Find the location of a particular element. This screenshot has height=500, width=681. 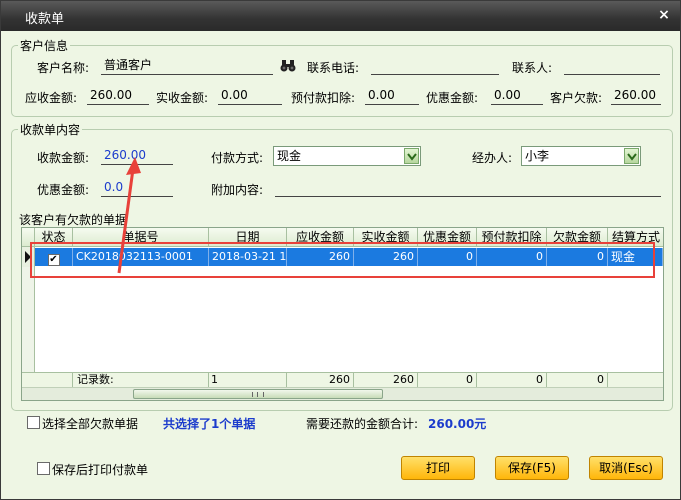

title-bar: 收款单 × is located at coordinates (340, 16).